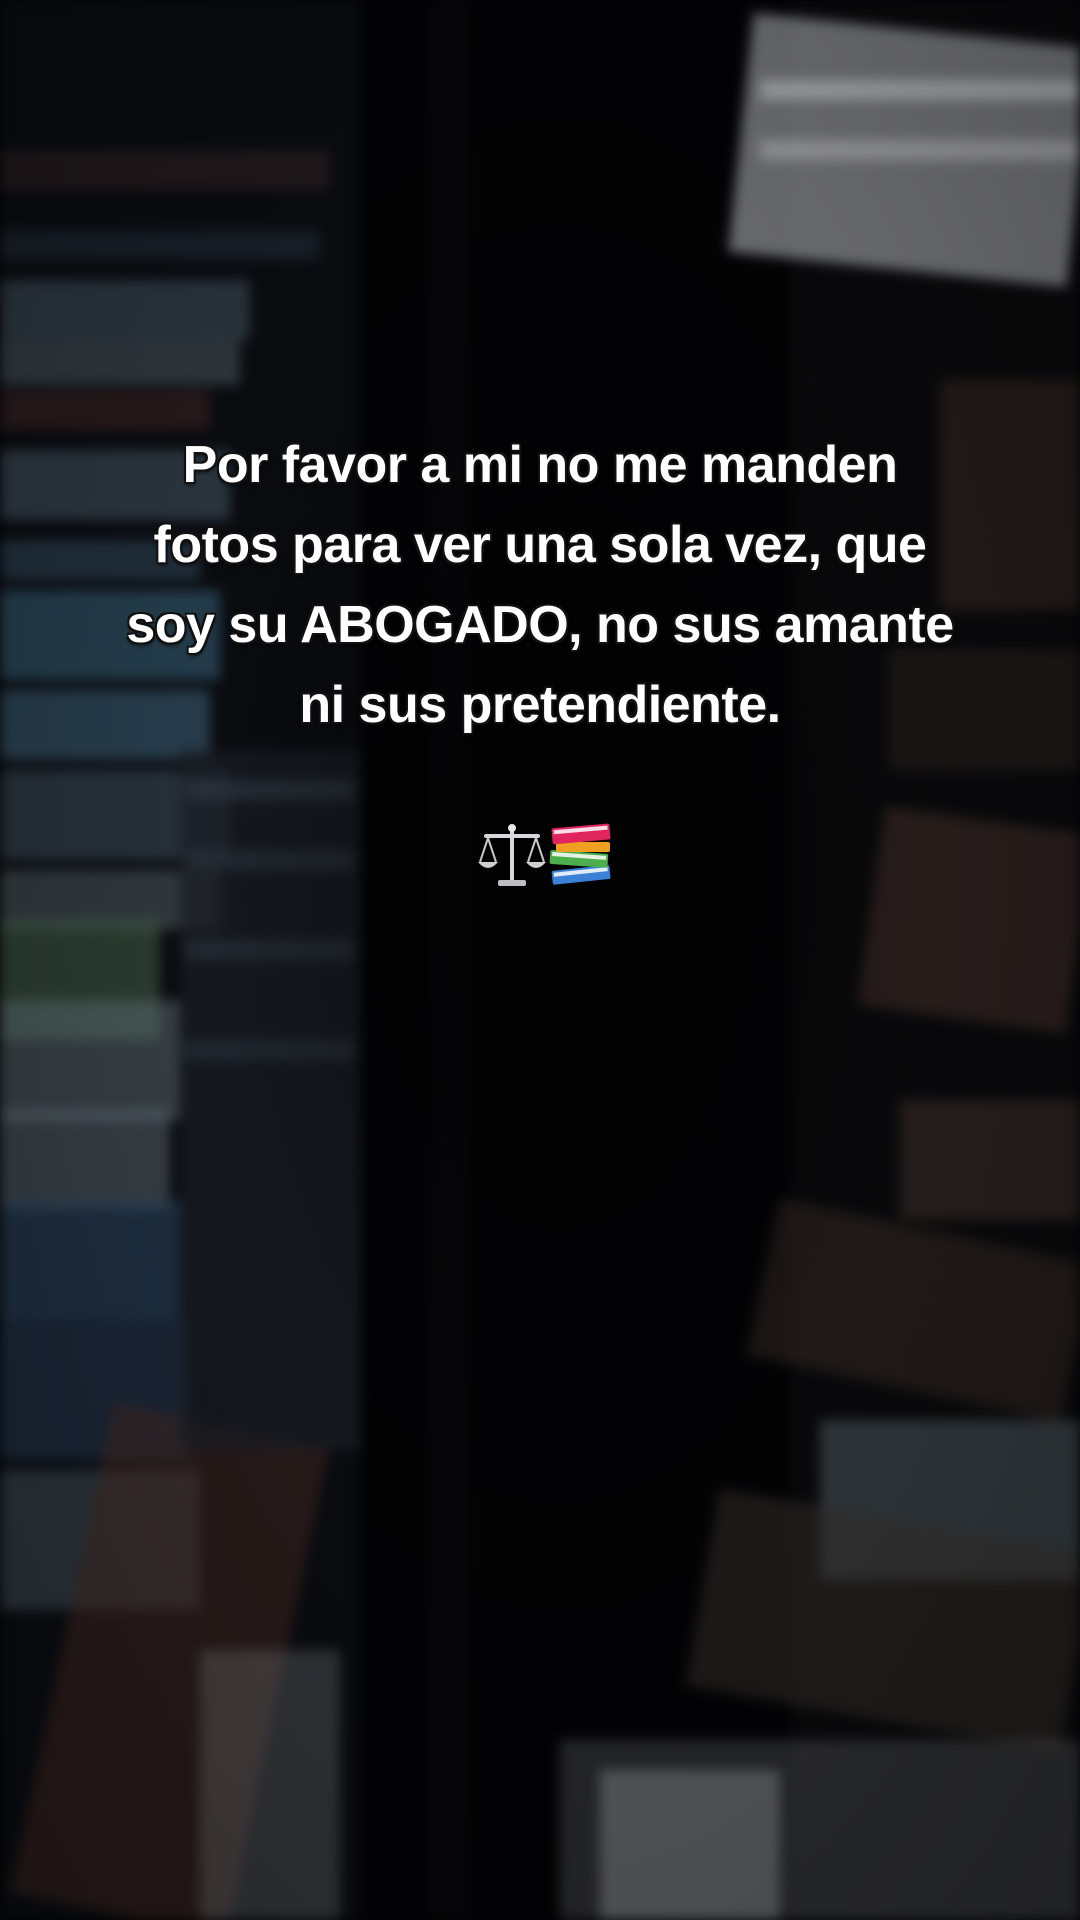  Describe the element at coordinates (540, 705) in the screenshot. I see `caption-line: ni sus pretendiente.` at that location.